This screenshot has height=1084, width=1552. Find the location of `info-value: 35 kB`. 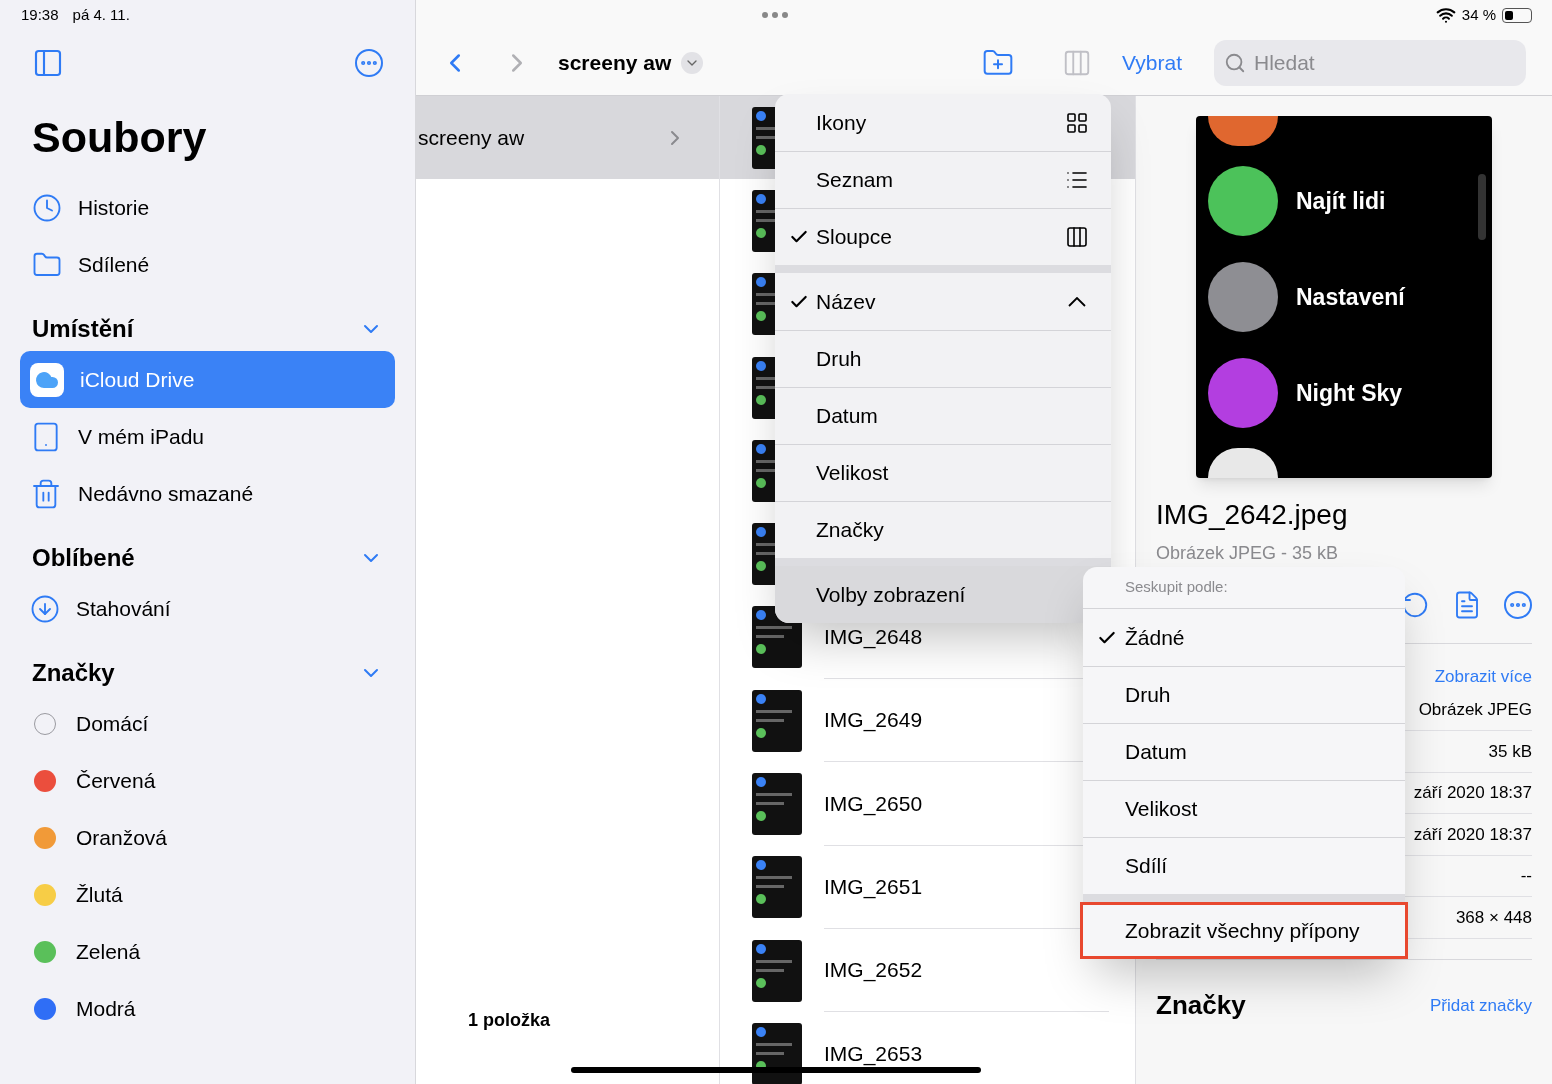

info-value: 35 kB is located at coordinates (1510, 751).